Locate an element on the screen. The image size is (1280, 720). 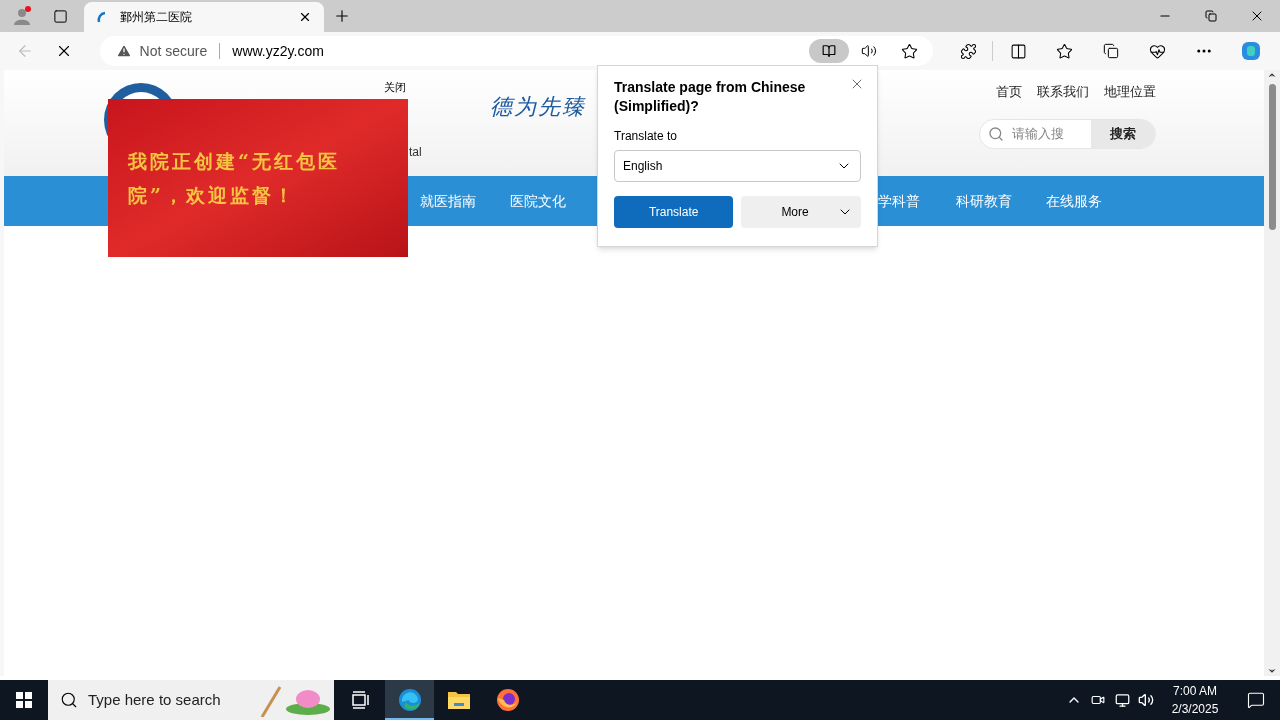
nav-link: 医院文化 is located at coordinates (555, 201).